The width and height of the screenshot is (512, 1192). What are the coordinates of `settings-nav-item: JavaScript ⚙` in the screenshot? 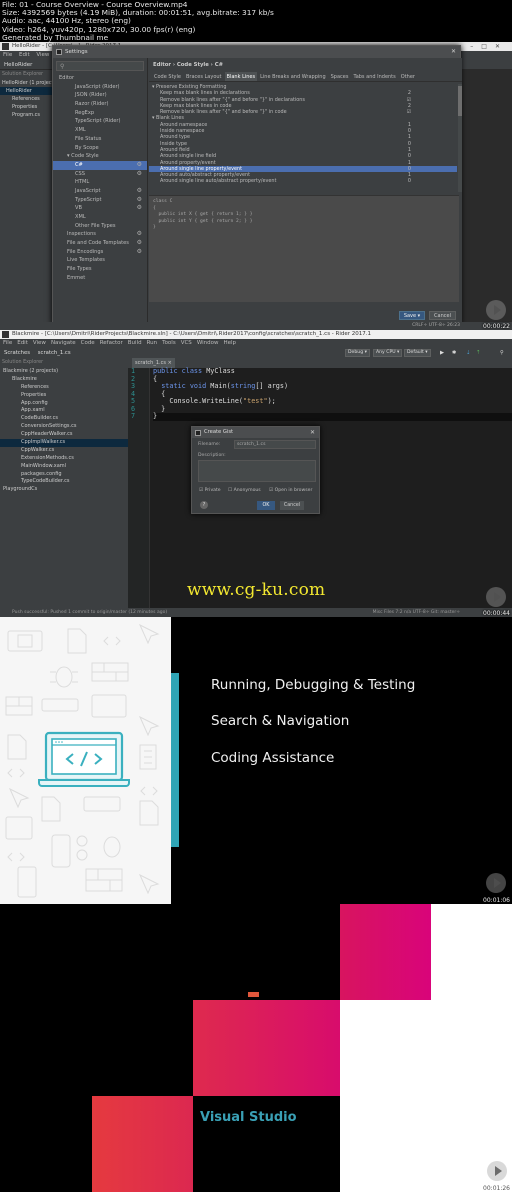 It's located at (100, 191).